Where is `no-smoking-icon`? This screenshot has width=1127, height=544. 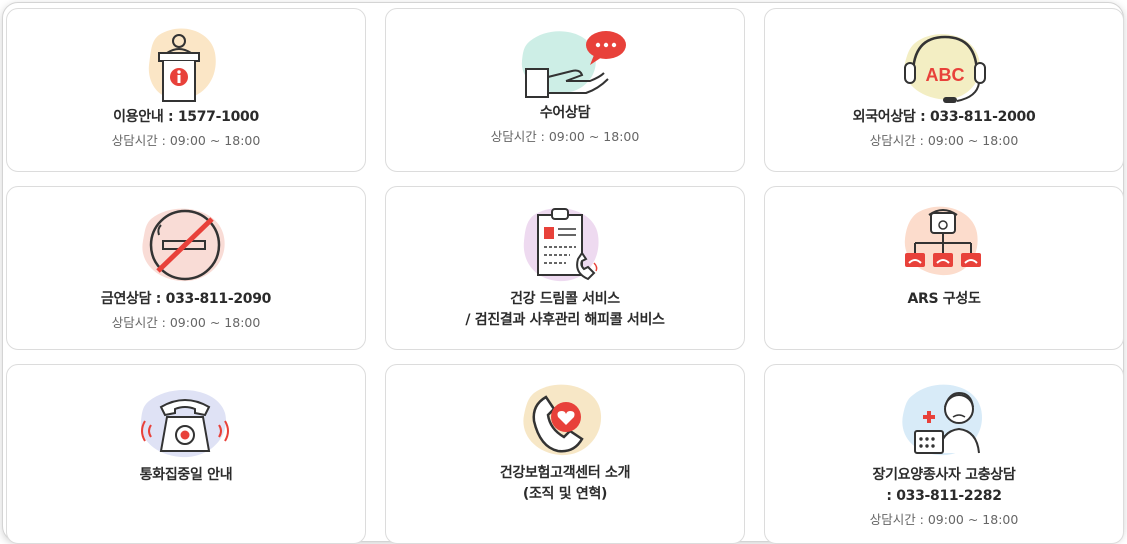
no-smoking-icon is located at coordinates (183, 245).